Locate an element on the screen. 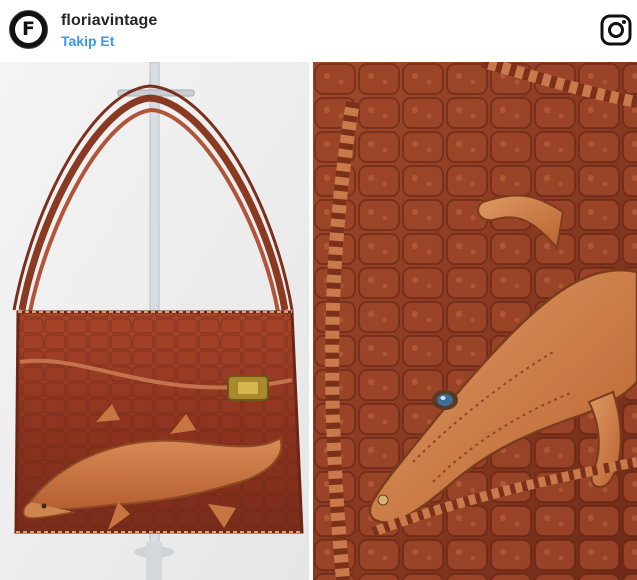 This screenshot has height=580, width=637. avatar: F is located at coordinates (28, 29).